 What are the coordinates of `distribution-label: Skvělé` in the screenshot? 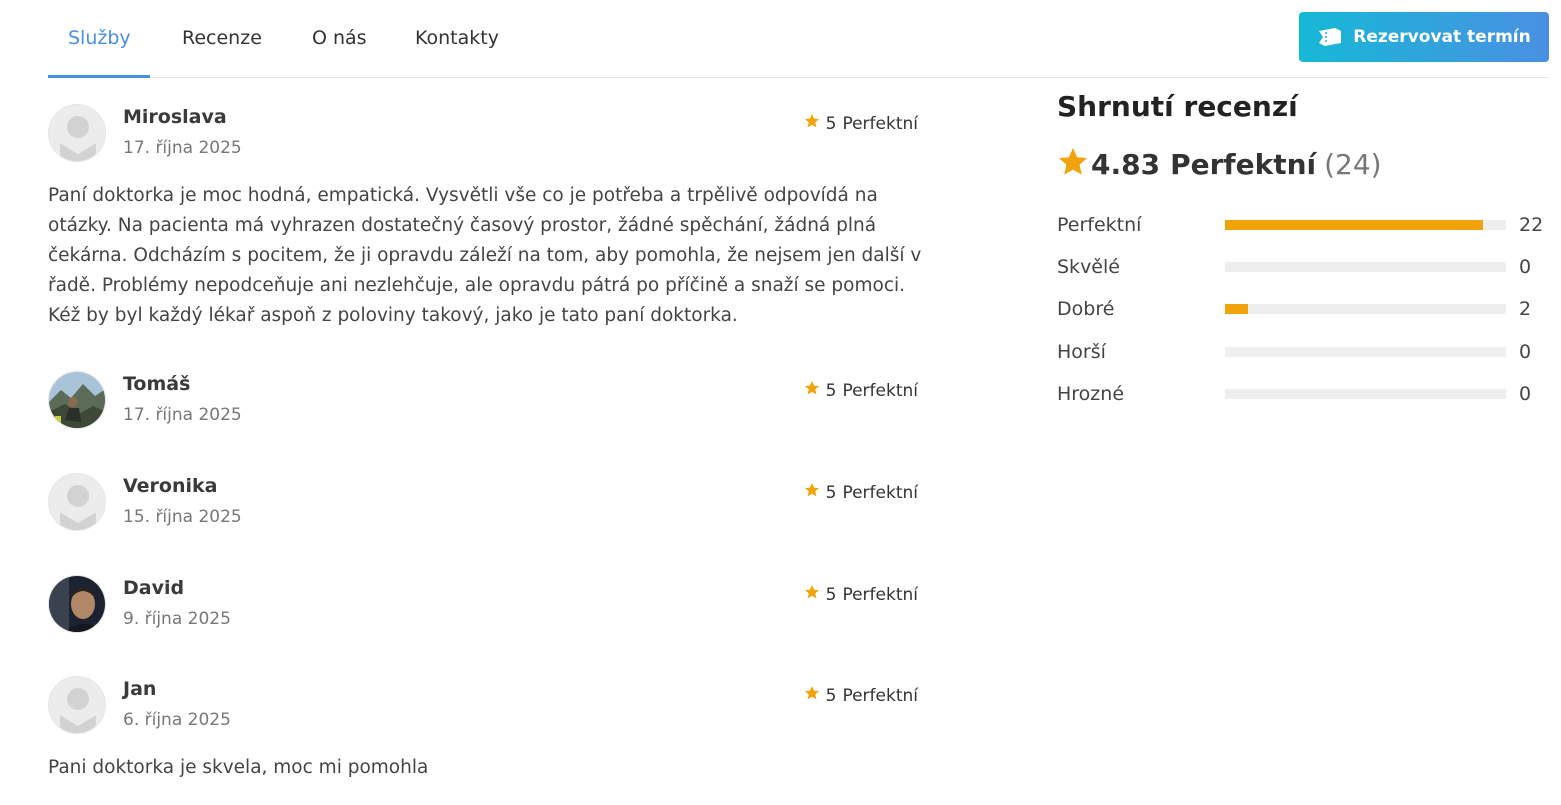 It's located at (1088, 267).